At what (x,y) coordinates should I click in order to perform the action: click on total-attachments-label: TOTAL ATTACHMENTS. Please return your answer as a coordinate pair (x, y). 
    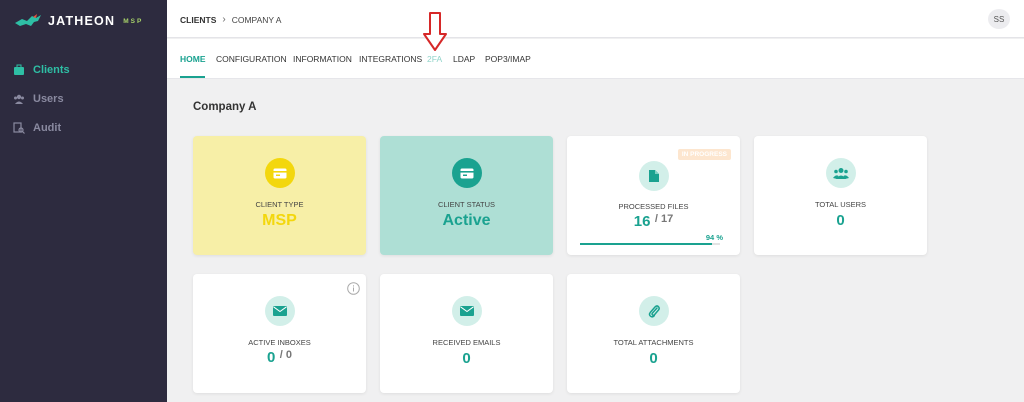
    Looking at the image, I should click on (653, 342).